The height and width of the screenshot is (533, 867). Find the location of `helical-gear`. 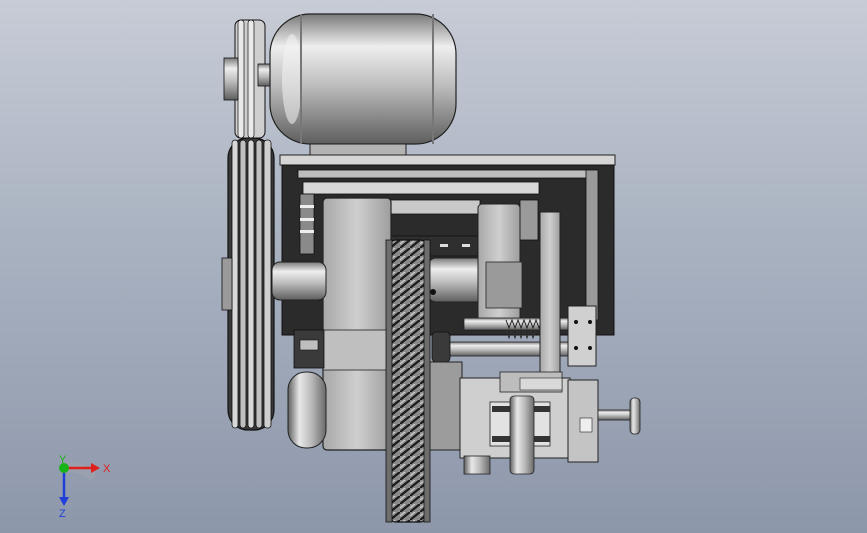

helical-gear is located at coordinates (408, 381).